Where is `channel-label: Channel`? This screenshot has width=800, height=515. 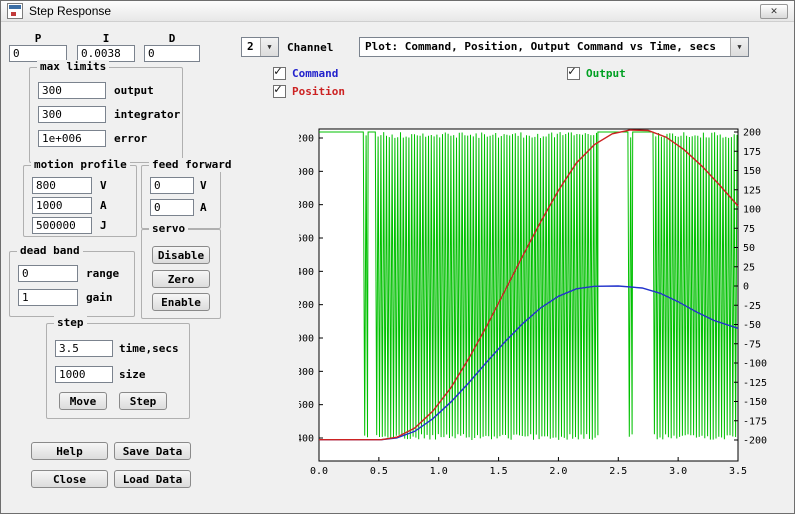
channel-label: Channel is located at coordinates (310, 47).